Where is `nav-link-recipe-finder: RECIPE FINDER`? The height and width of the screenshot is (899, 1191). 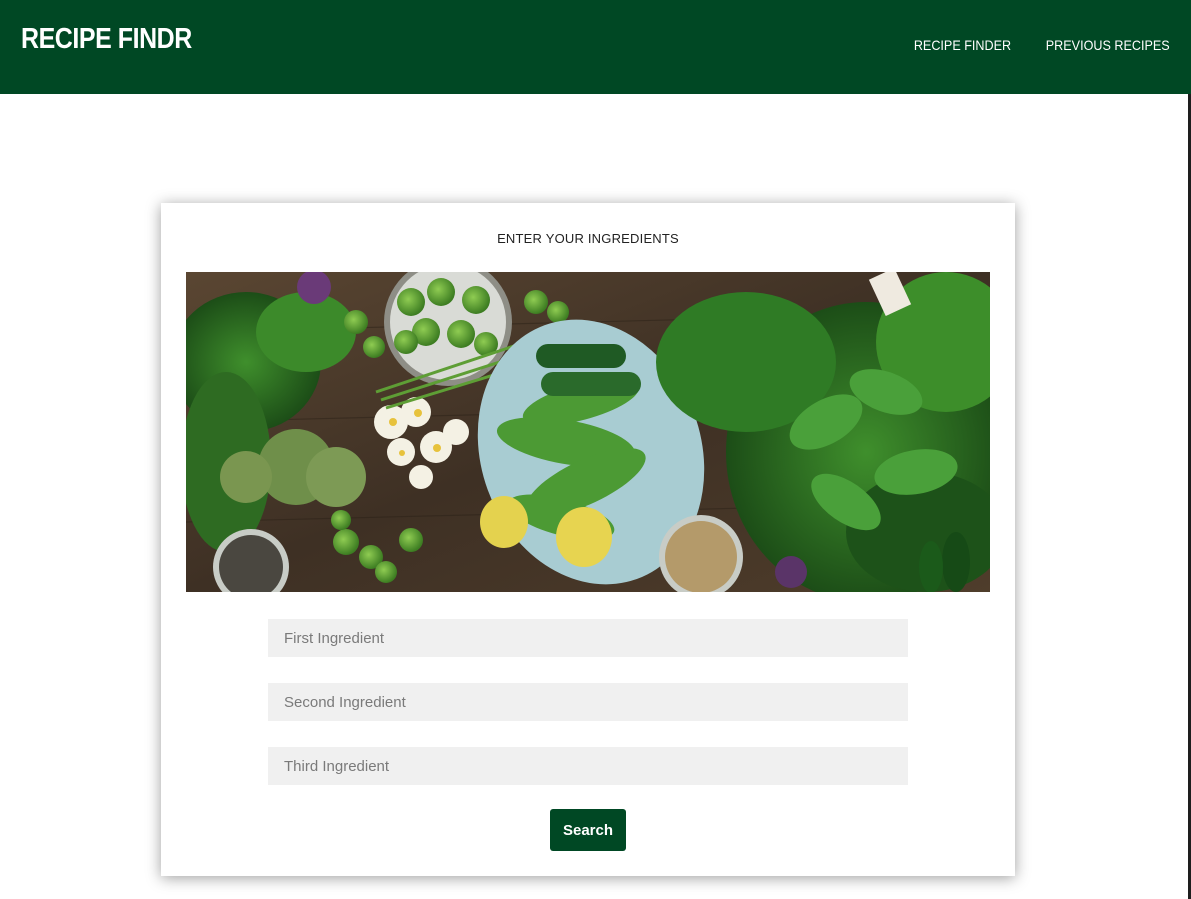 nav-link-recipe-finder: RECIPE FINDER is located at coordinates (962, 45).